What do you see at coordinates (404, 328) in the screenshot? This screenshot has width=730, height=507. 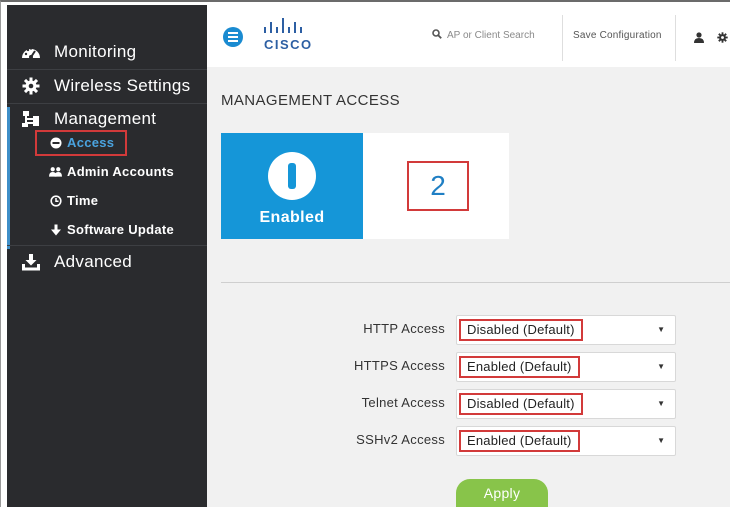 I see `http-access-label: HTTP Access` at bounding box center [404, 328].